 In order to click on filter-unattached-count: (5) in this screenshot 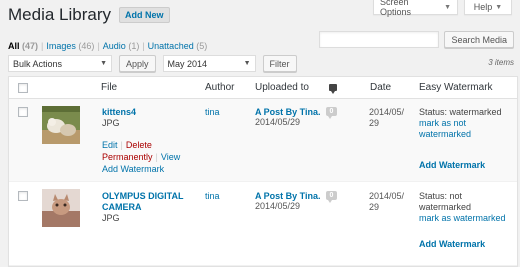, I will do `click(202, 46)`.